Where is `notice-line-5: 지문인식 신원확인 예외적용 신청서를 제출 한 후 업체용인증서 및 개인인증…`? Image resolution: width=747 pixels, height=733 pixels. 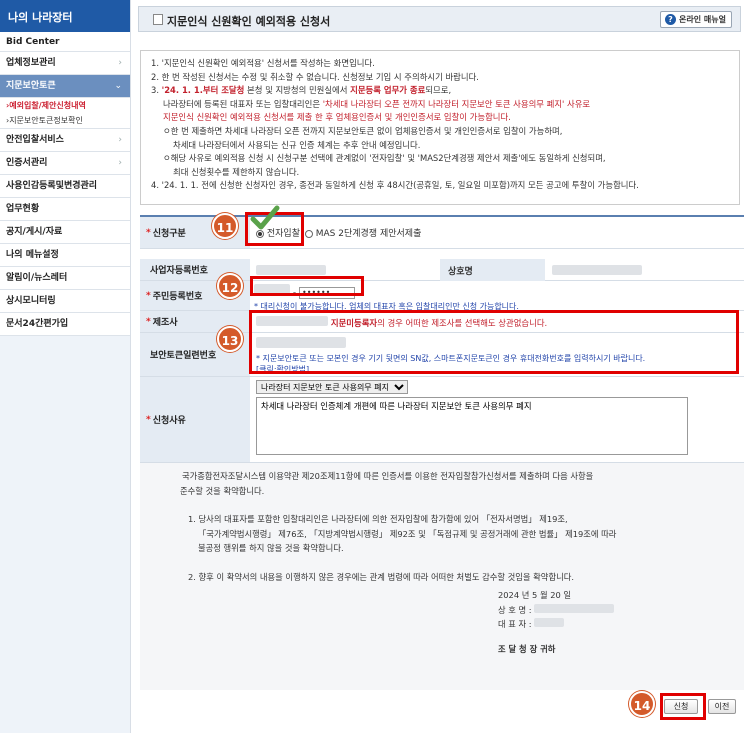 notice-line-5: 지문인식 신원확인 예외적용 신청서를 제출 한 후 업체용인증서 및 개인인증… is located at coordinates (337, 117).